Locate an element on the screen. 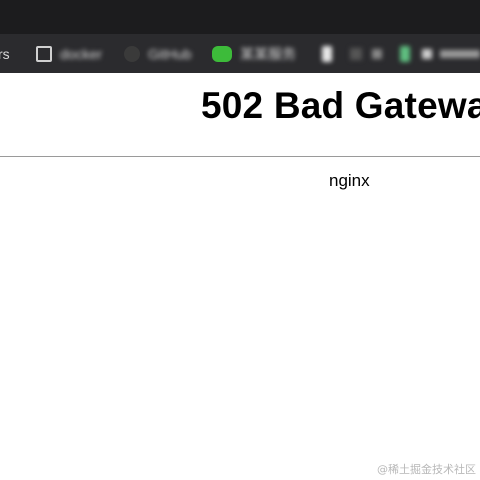 This screenshot has width=480, height=480. browser-tab-strip is located at coordinates (240, 17).